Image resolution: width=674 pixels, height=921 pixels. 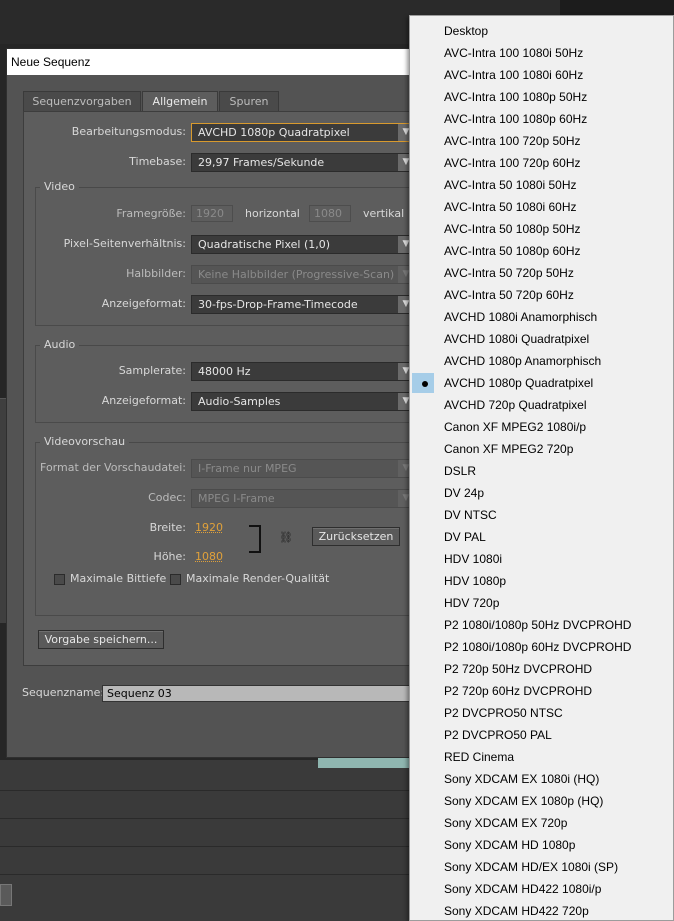 I want to click on pixel-aspect-dropdown: Quadratische Pixel (1,0) ▼, so click(x=303, y=244).